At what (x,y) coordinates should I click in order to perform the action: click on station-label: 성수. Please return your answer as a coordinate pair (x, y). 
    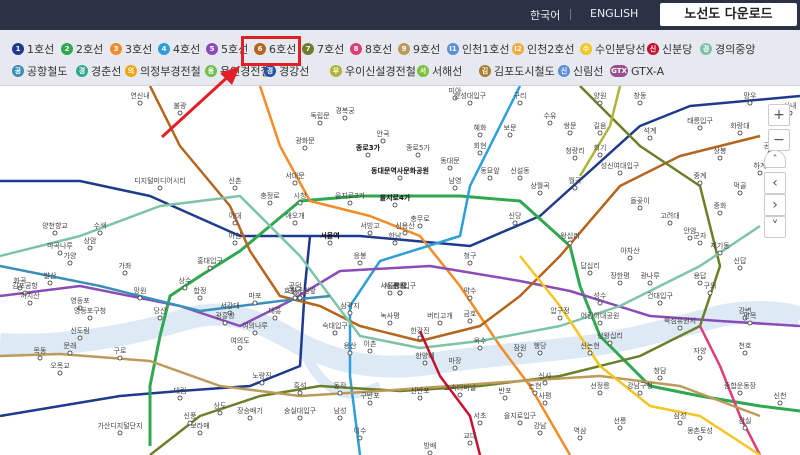
    Looking at the image, I should click on (600, 296).